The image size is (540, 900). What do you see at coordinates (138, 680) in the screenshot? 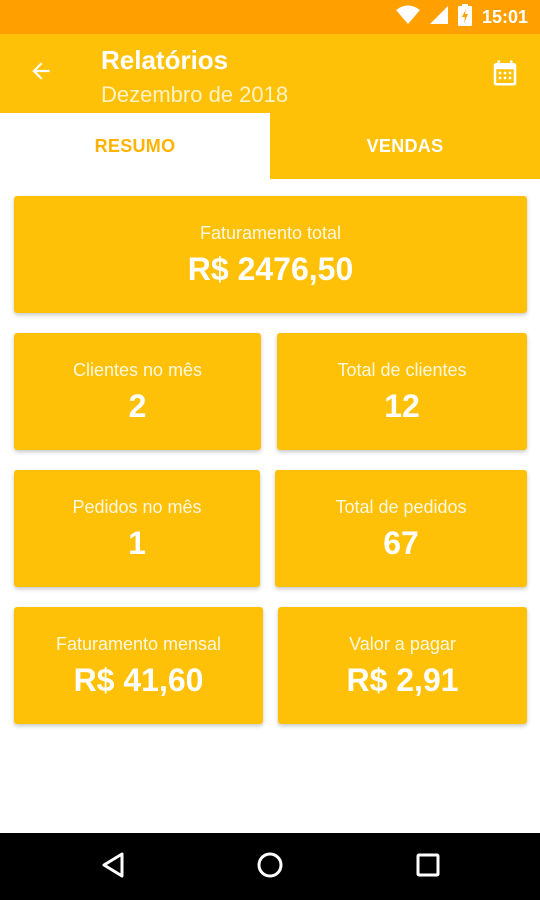
I see `card-value: R$ 41,60` at bounding box center [138, 680].